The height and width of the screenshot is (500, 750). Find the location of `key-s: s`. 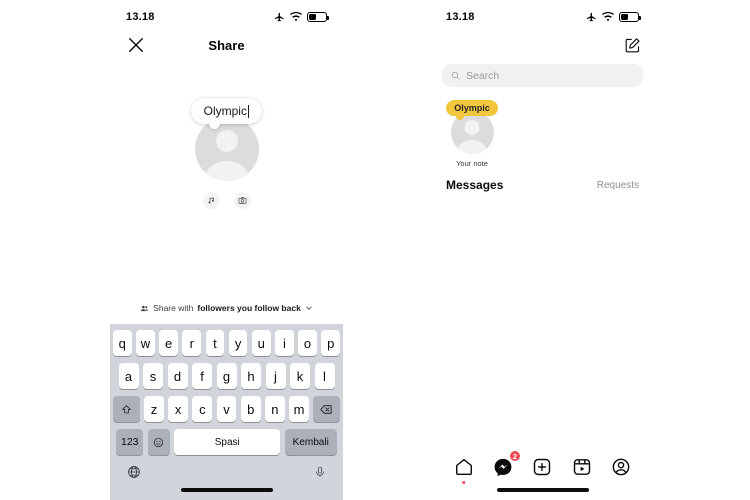

key-s: s is located at coordinates (153, 376).